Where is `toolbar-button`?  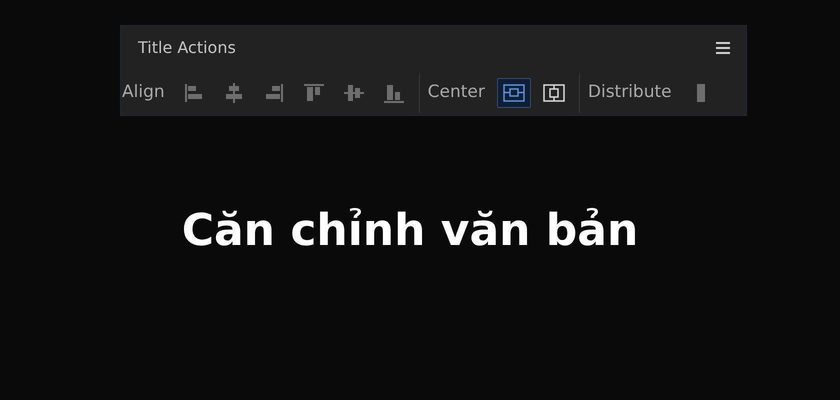
toolbar-button is located at coordinates (513, 93).